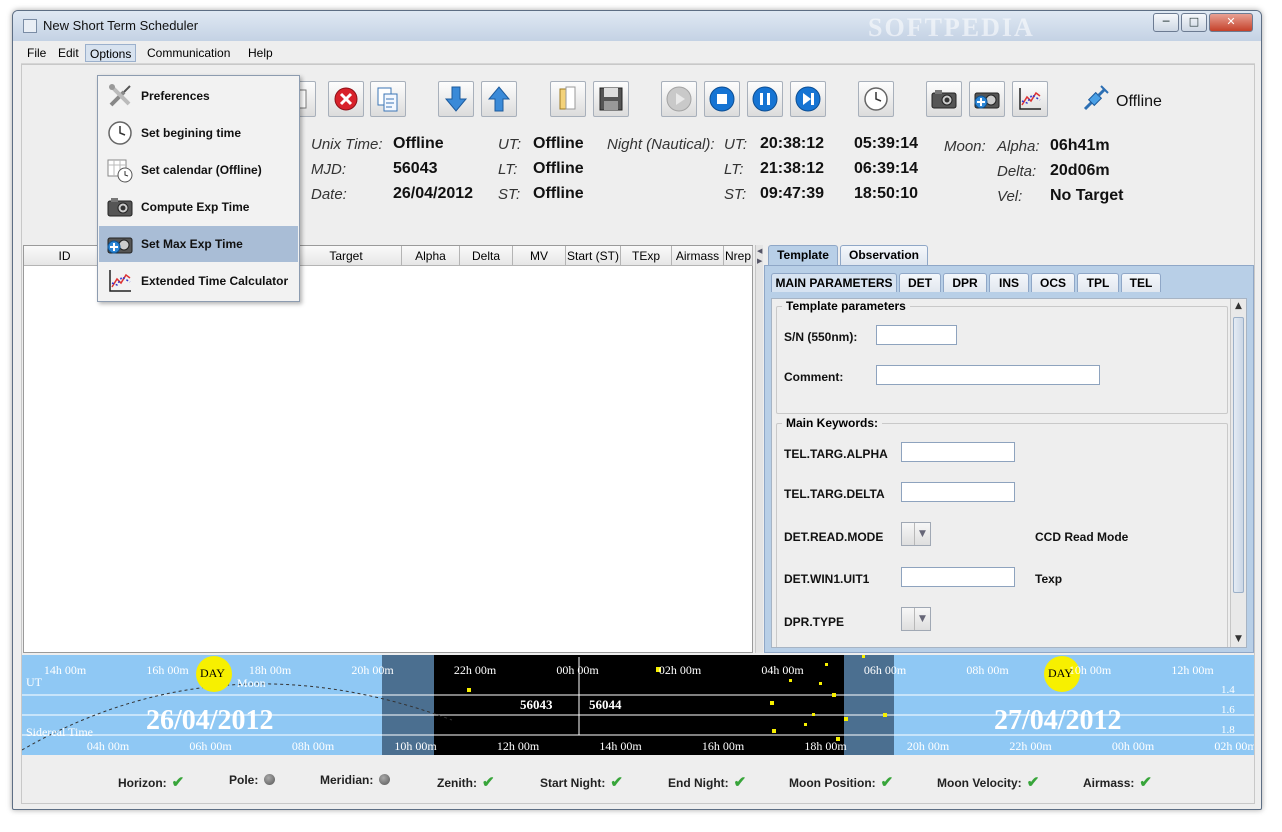 Image resolution: width=1282 pixels, height=832 pixels. I want to click on column-header-mv: MV, so click(539, 256).